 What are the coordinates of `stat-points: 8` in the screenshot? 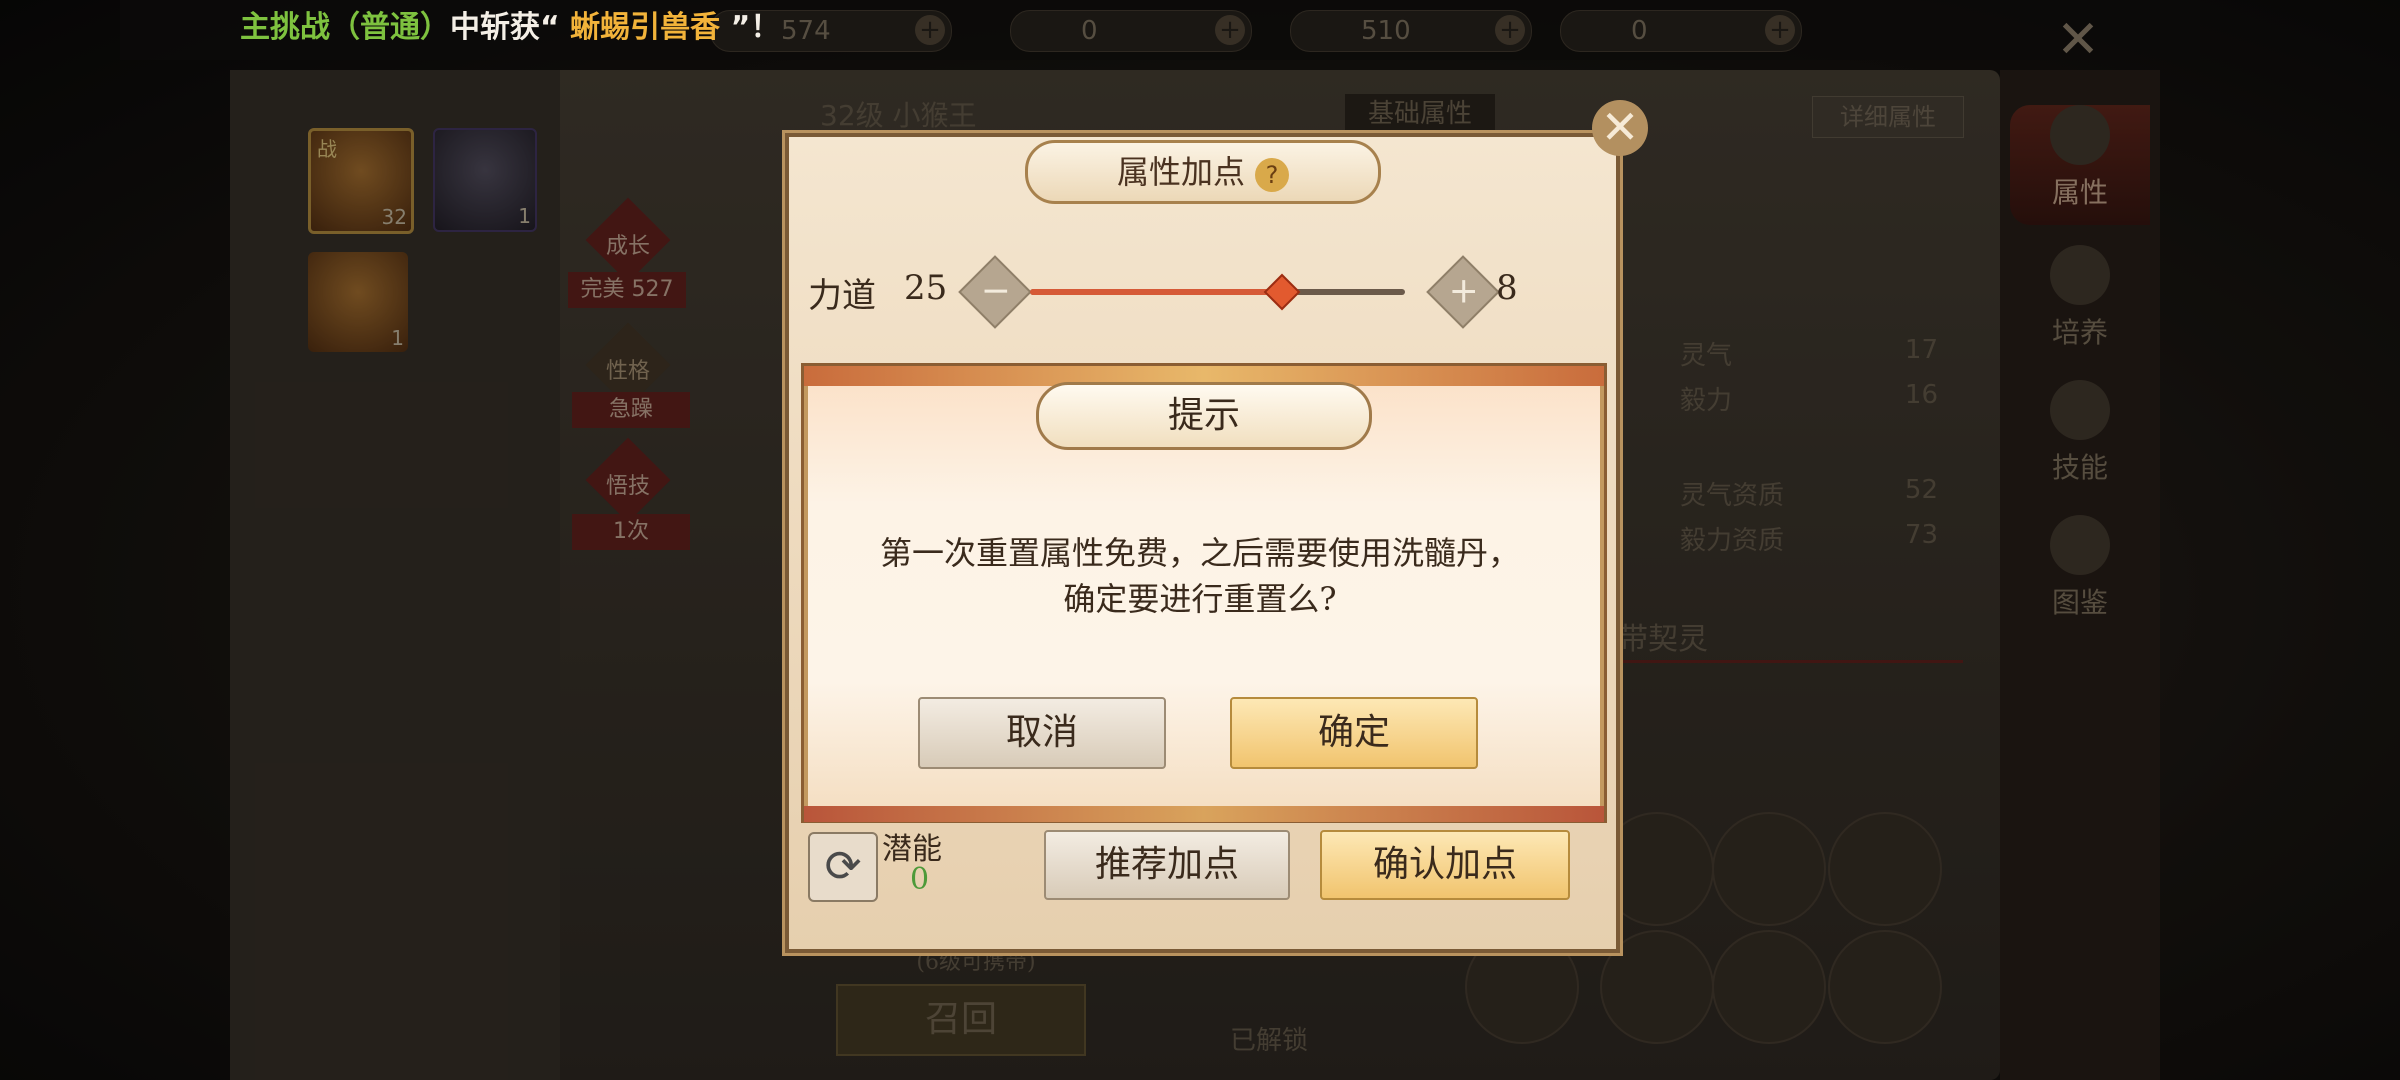 It's located at (1507, 288).